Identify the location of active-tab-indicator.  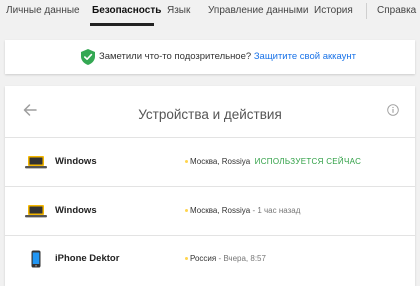
(122, 24).